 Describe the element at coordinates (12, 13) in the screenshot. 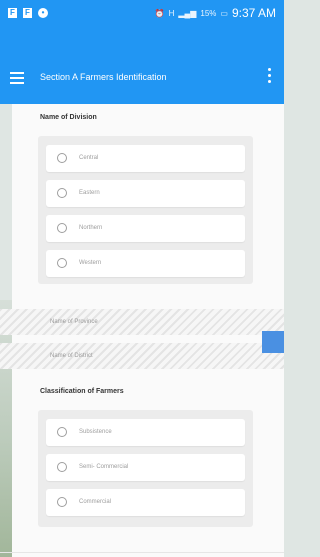

I see `facebook-notification-icon: F` at that location.